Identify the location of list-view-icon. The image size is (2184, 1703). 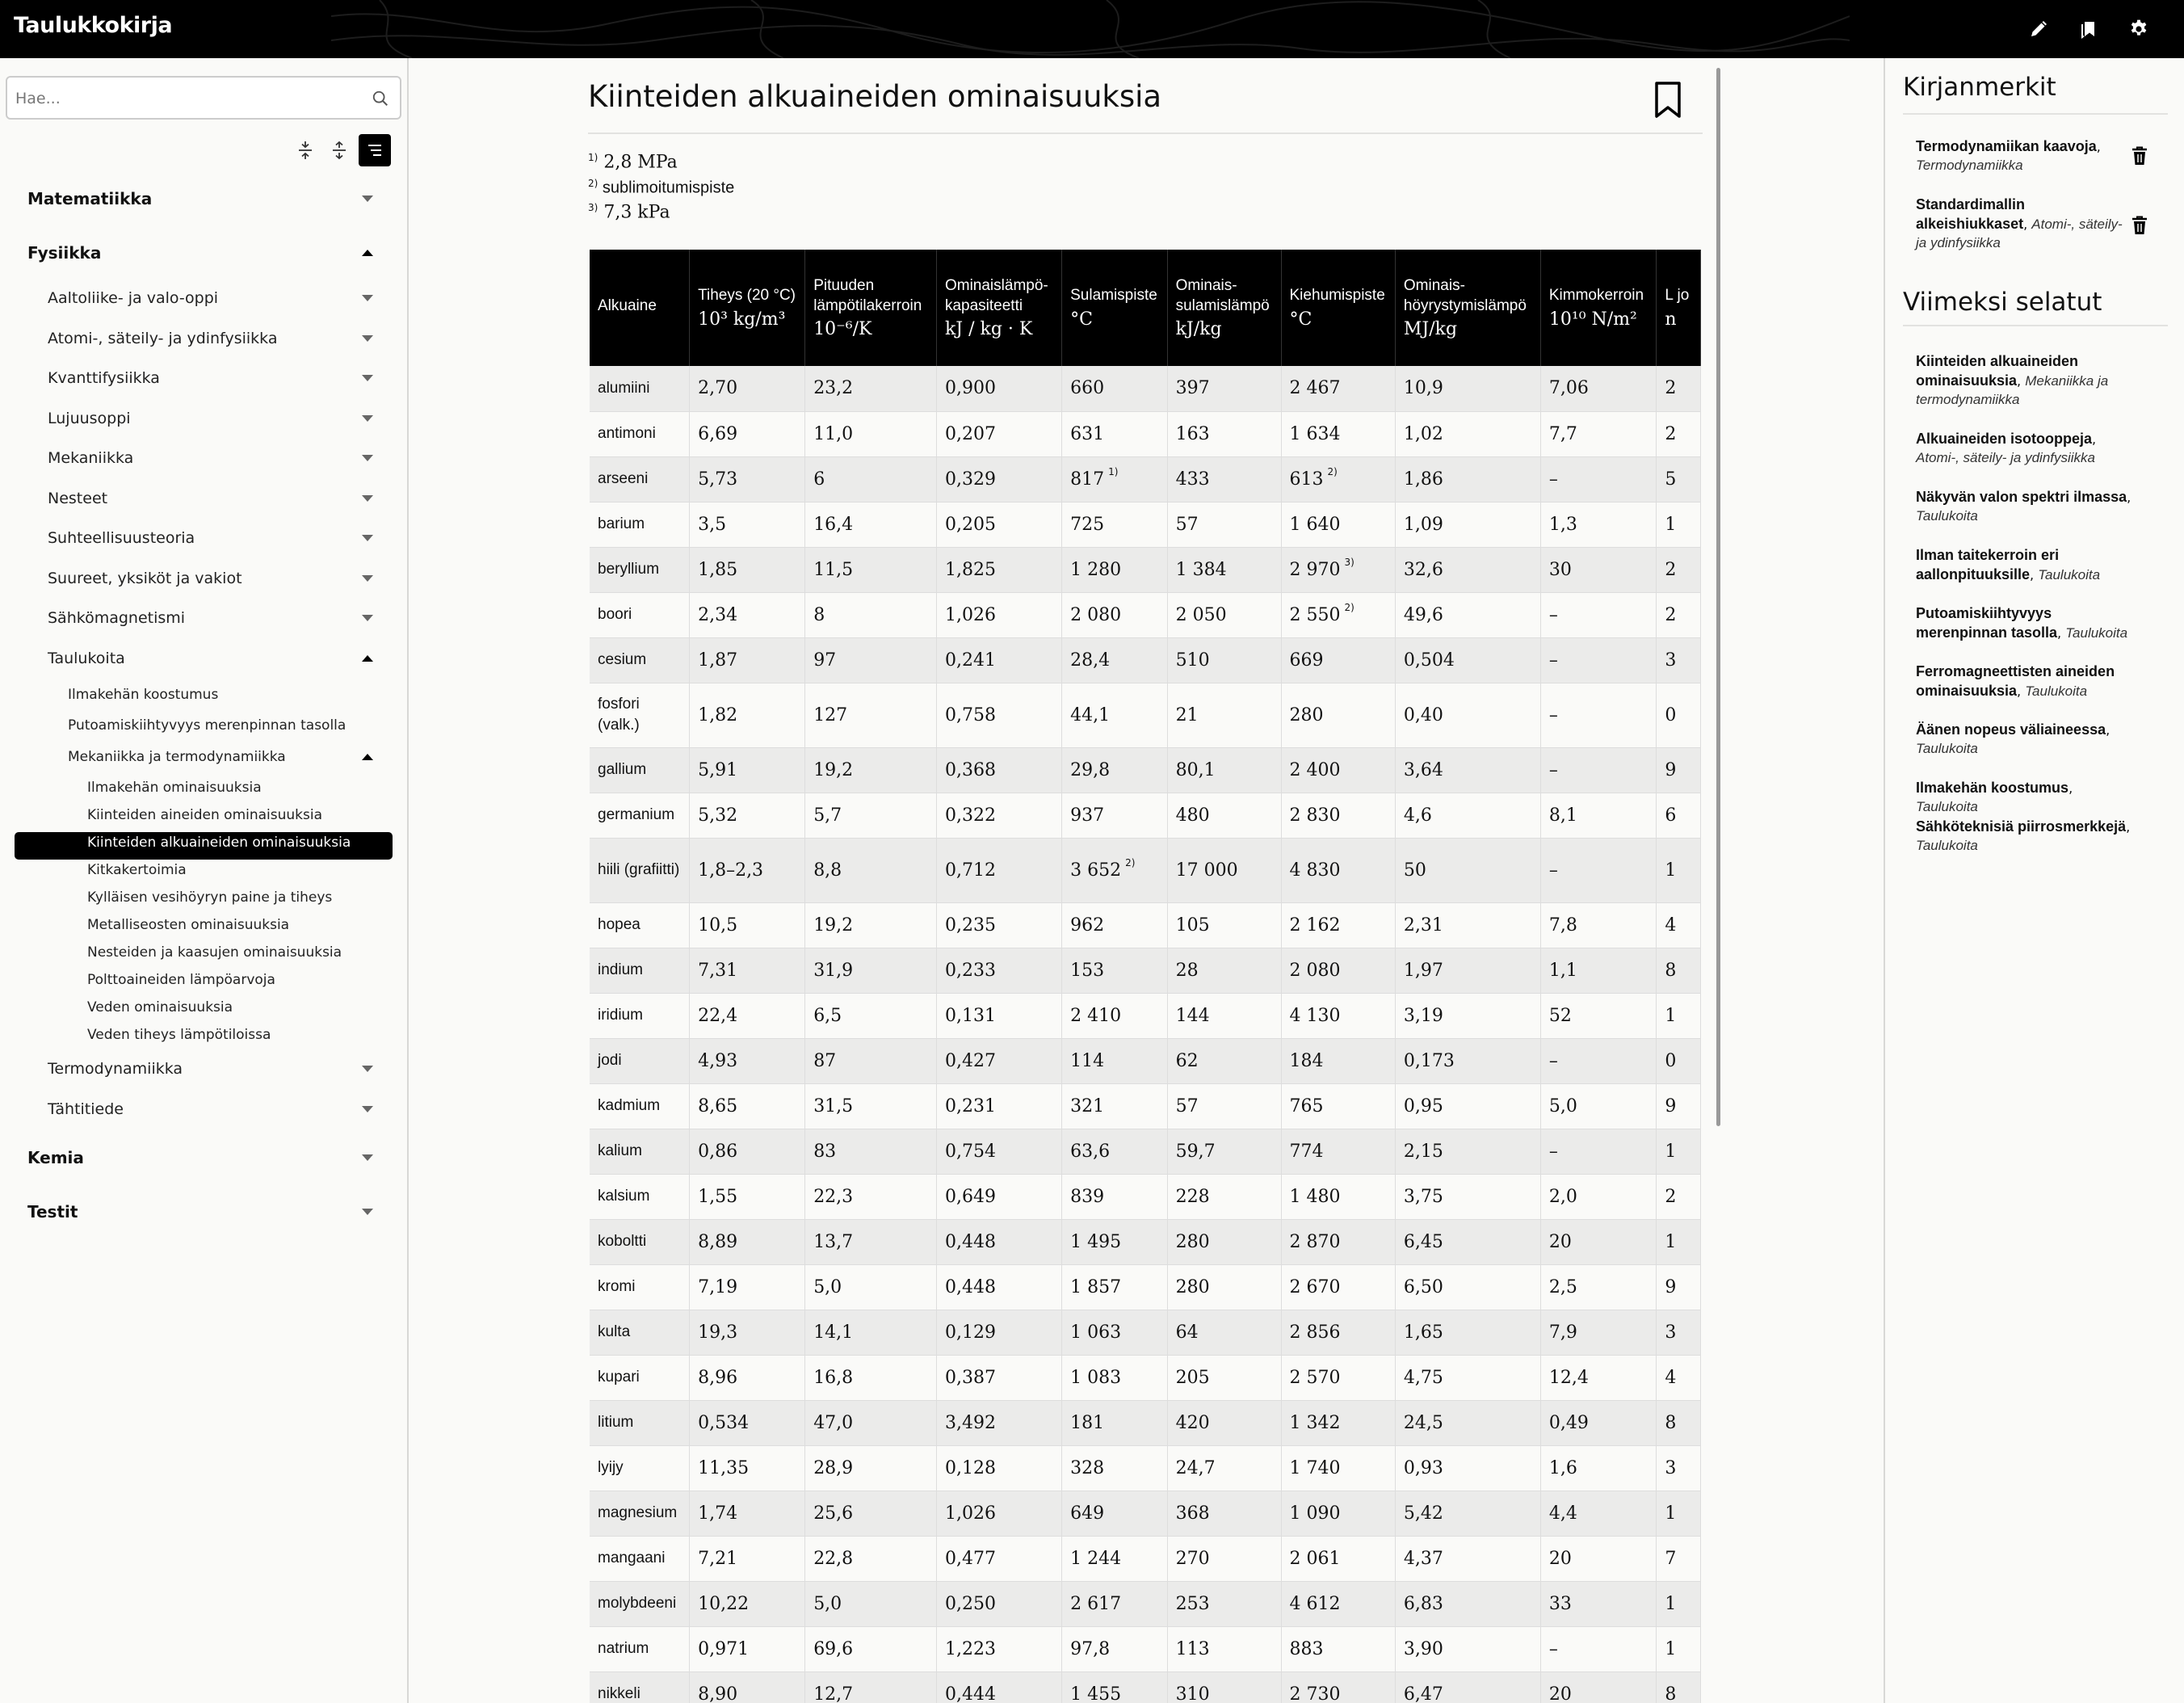
(375, 150).